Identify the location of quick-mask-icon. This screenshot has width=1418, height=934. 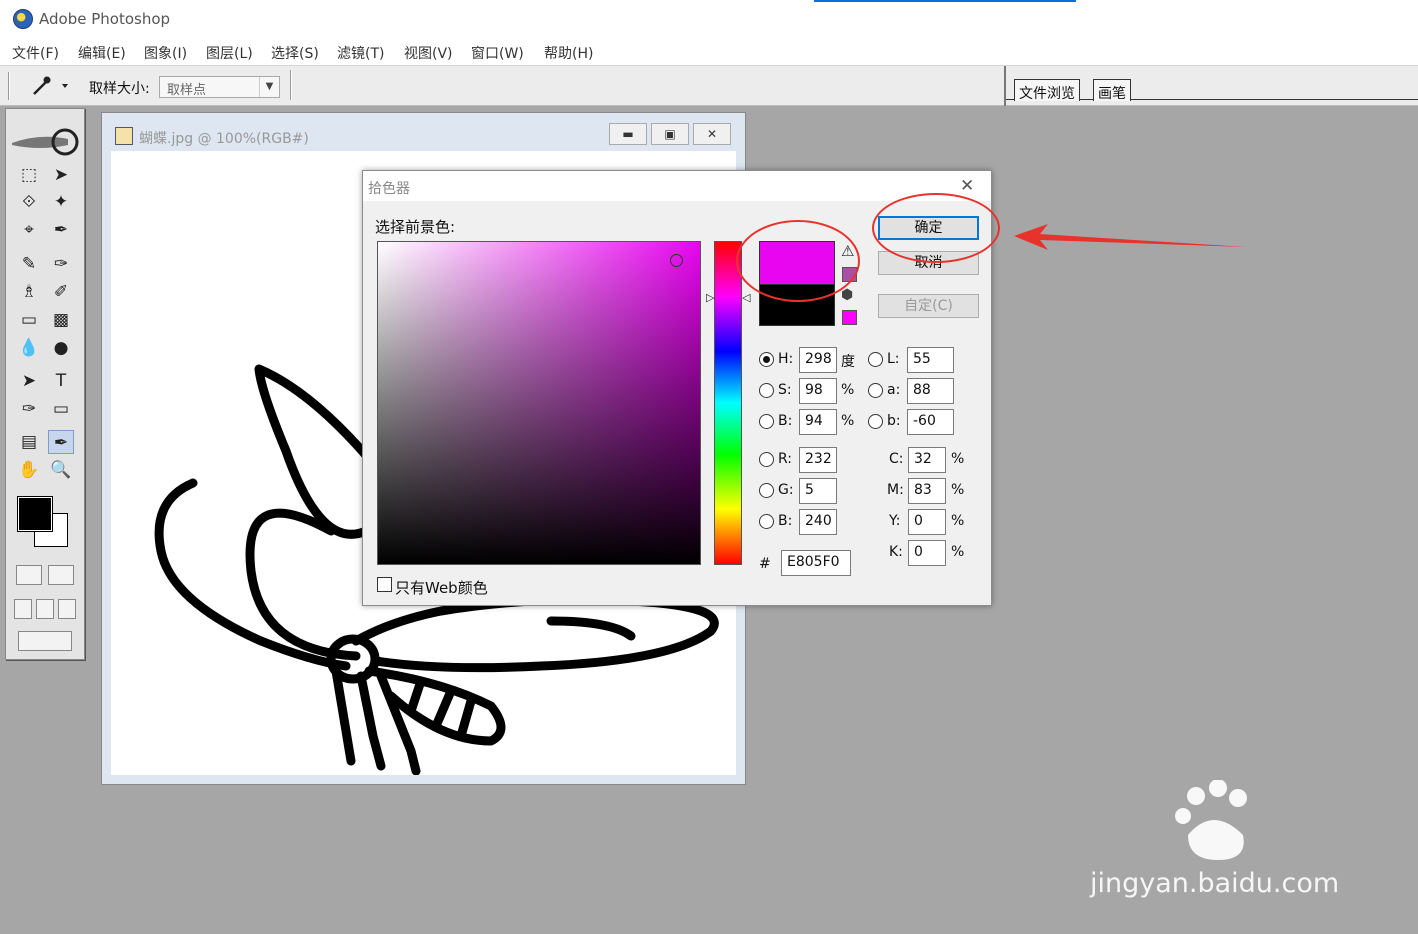
(61, 575).